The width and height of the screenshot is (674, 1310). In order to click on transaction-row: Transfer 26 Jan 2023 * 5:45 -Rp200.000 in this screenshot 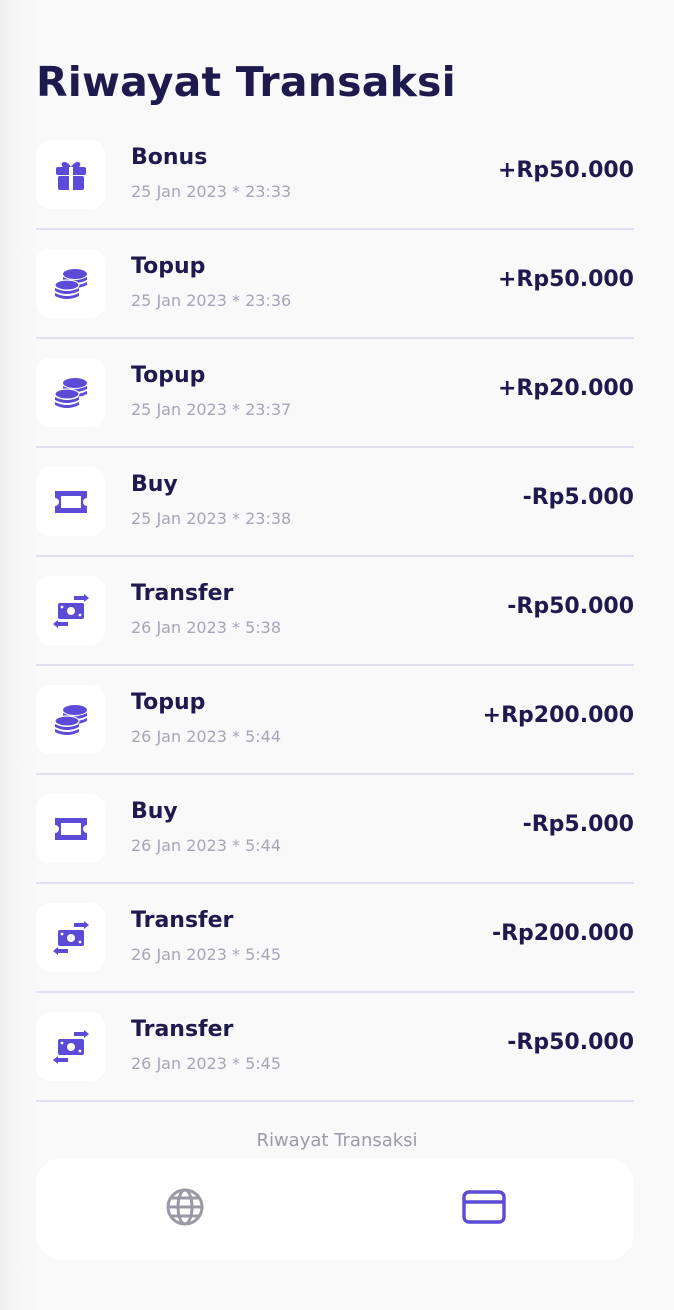, I will do `click(335, 938)`.